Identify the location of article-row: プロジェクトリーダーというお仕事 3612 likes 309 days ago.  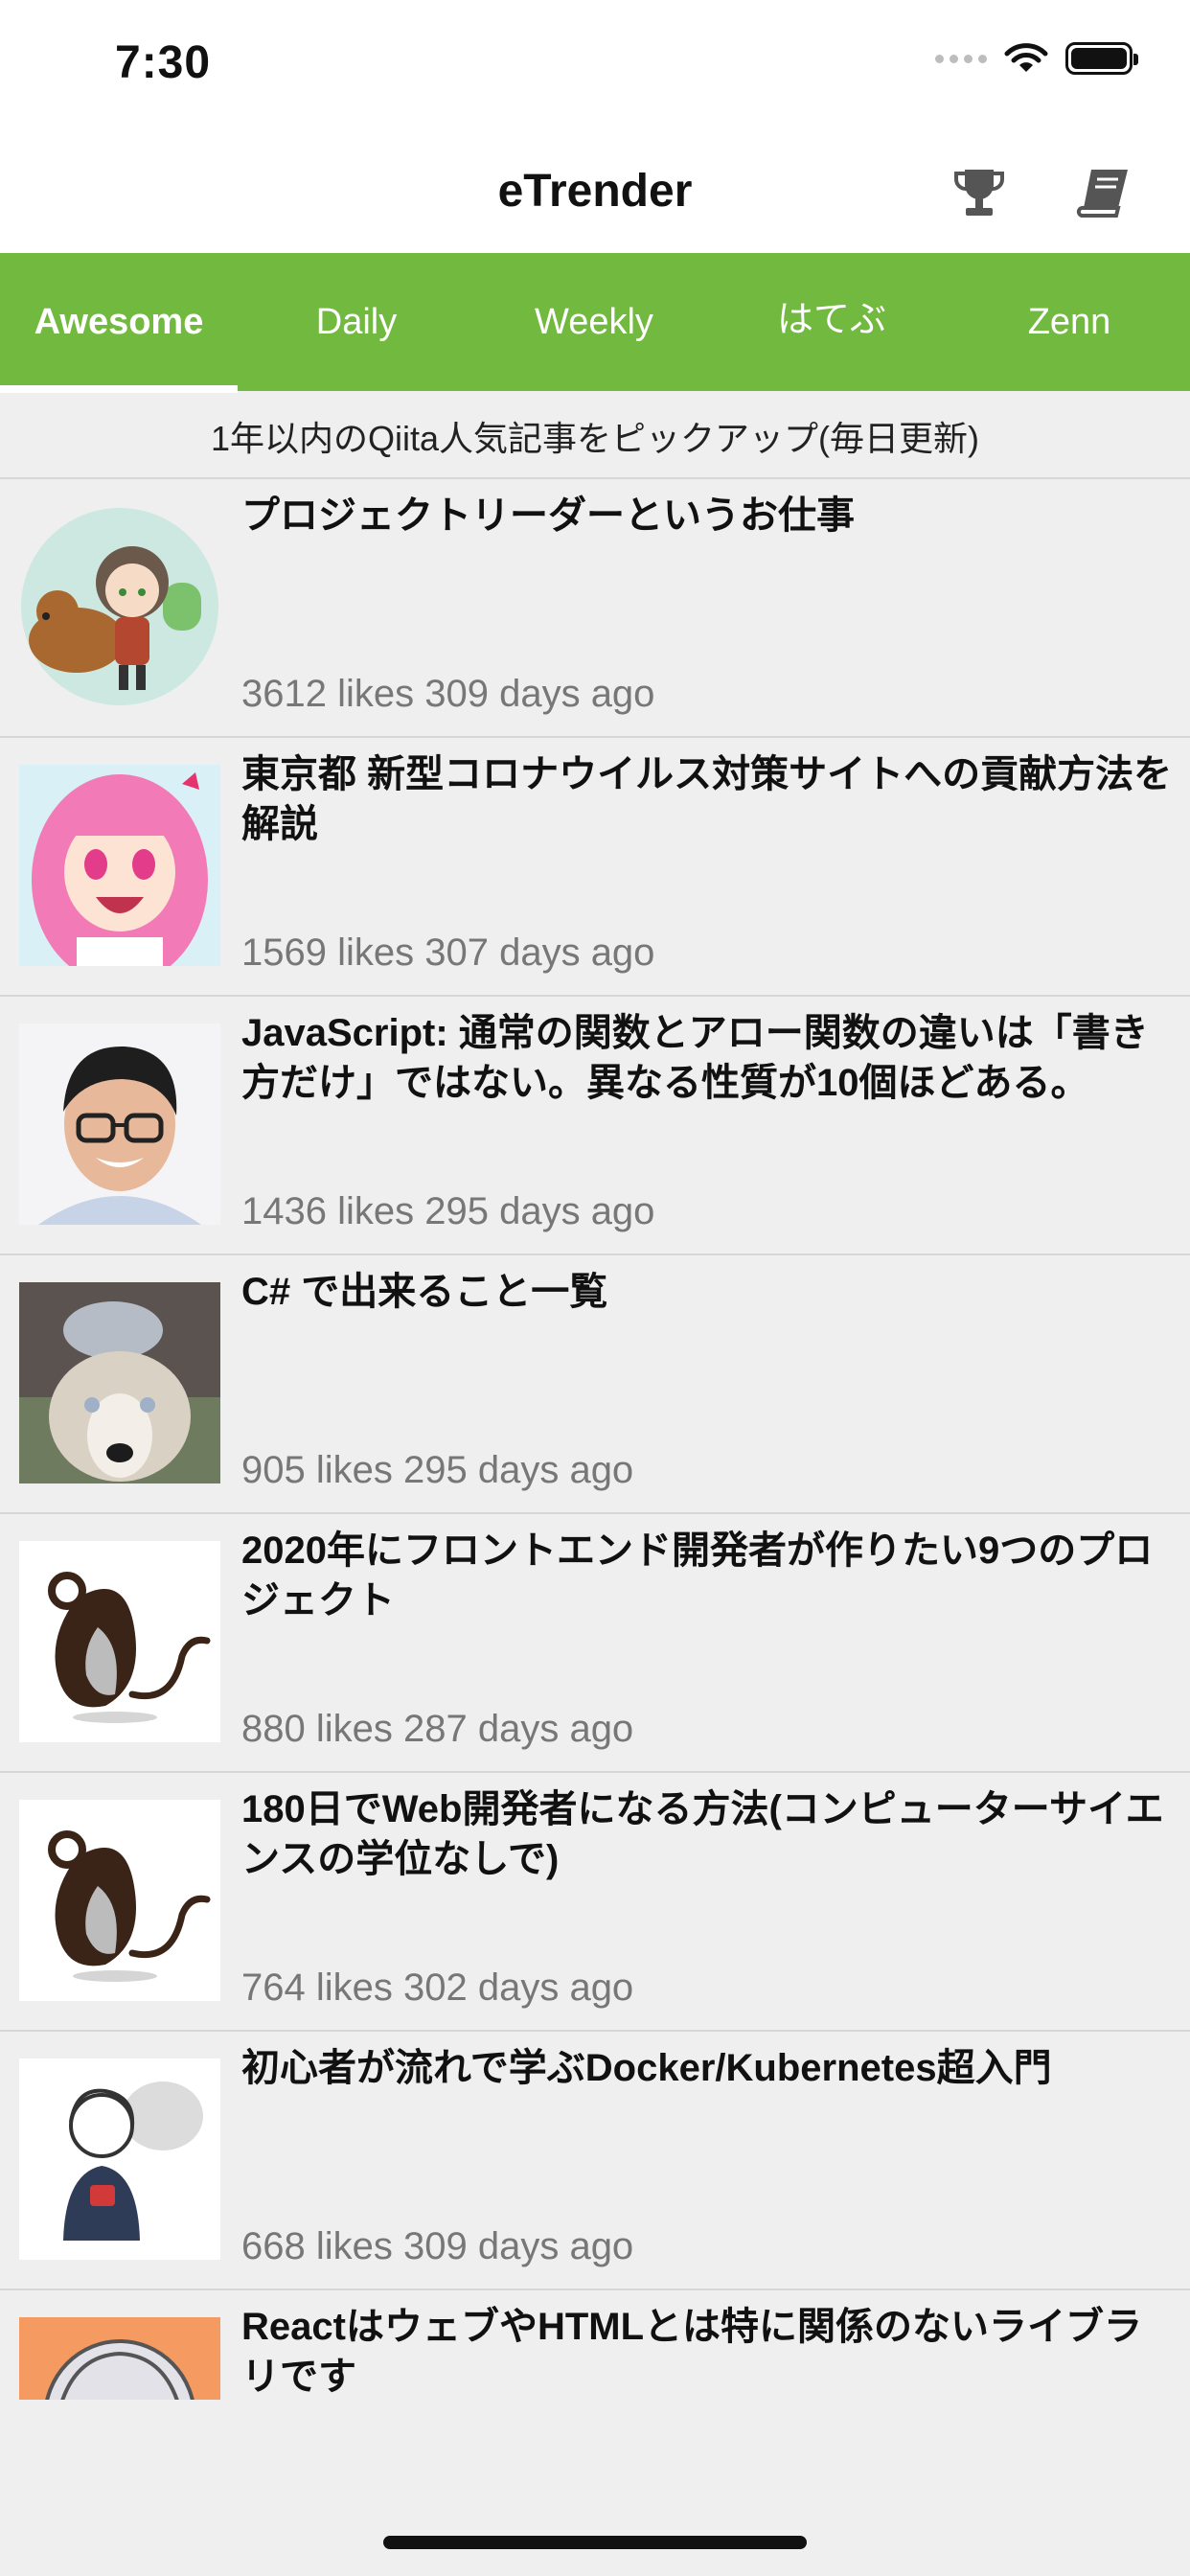
(595, 608).